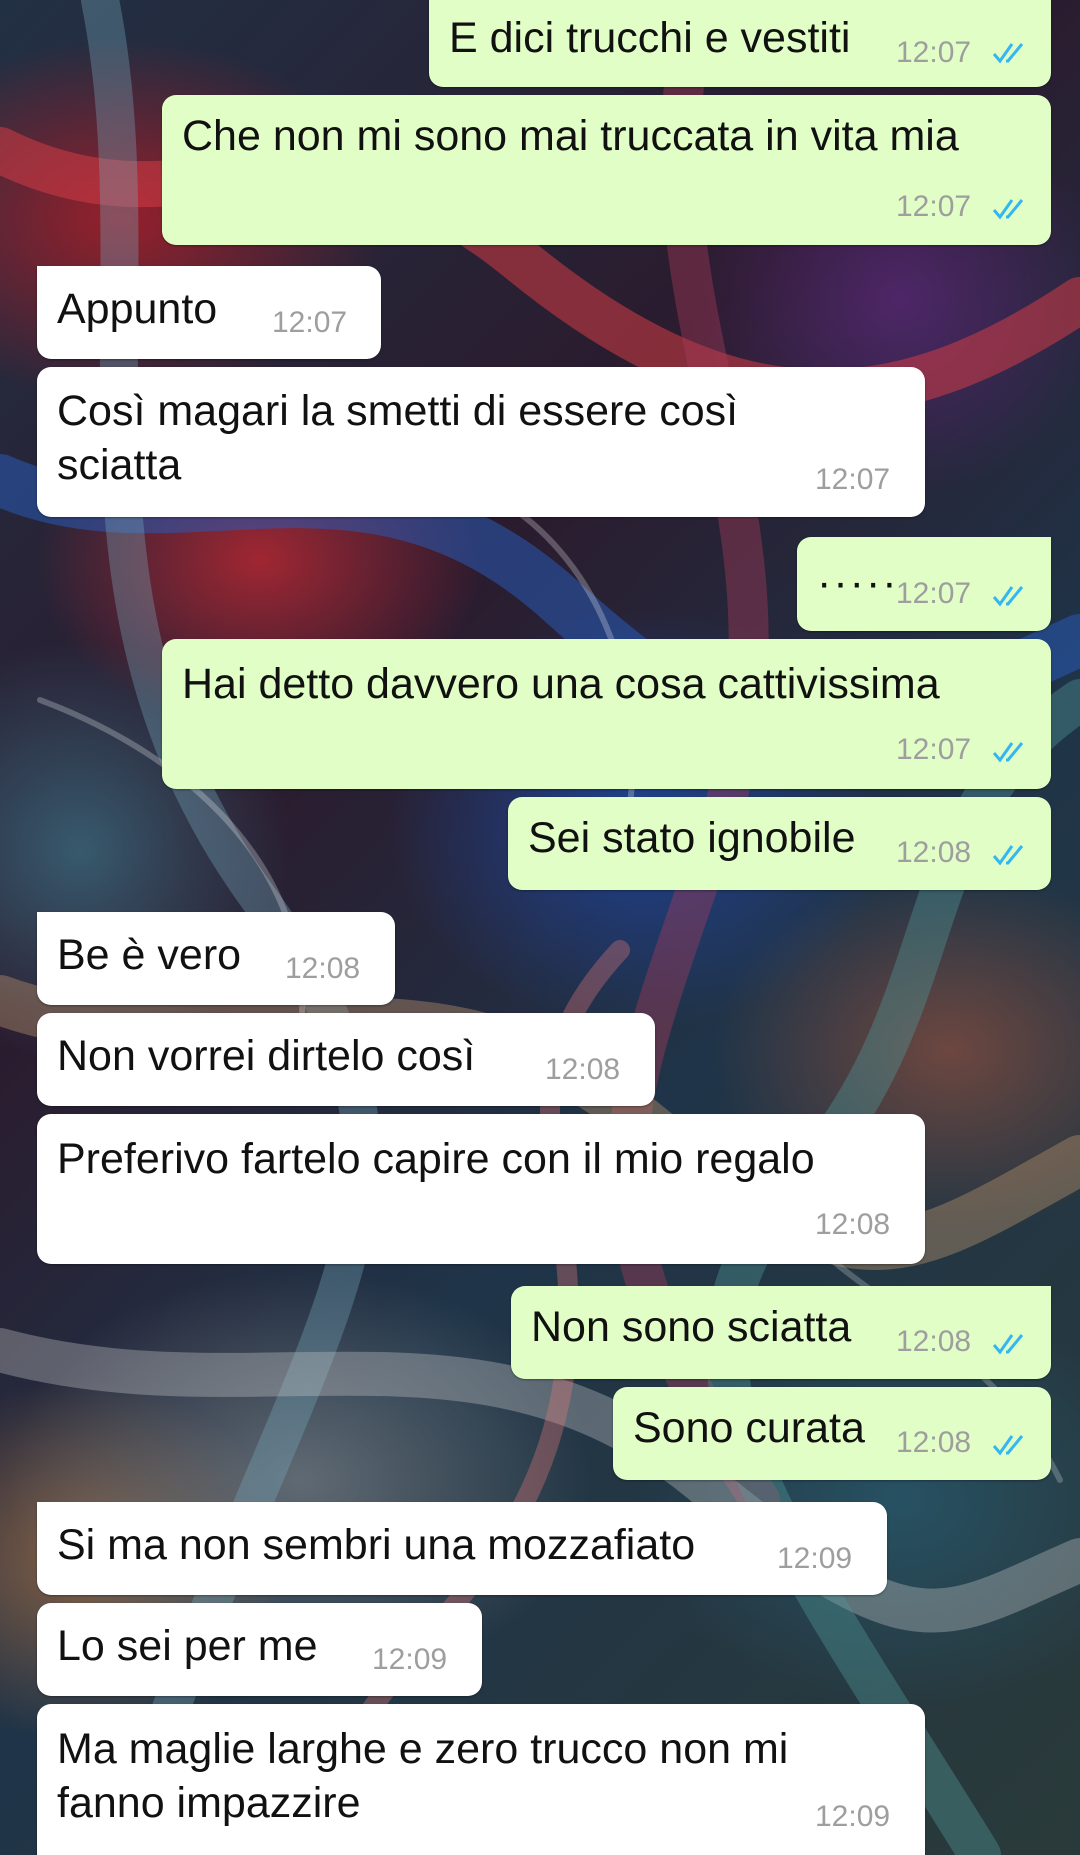 Image resolution: width=1080 pixels, height=1855 pixels. I want to click on incoming-message-bubble: Lo sei per me 12:09, so click(259, 1649).